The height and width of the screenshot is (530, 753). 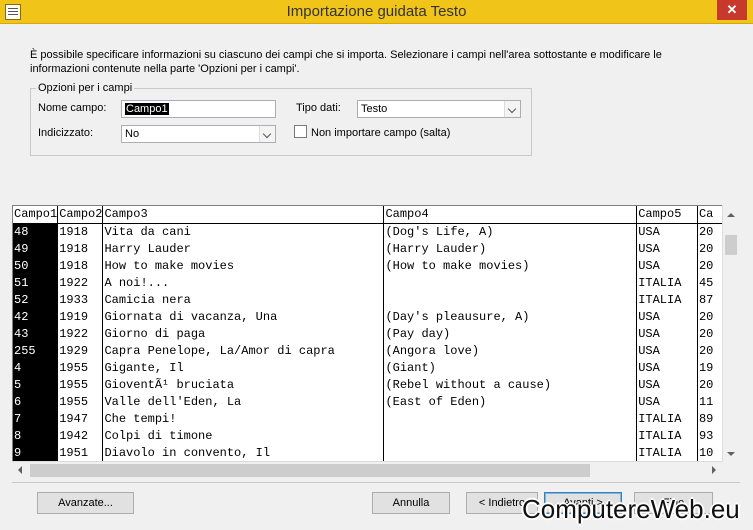 I want to click on cancel-button: Annulla, so click(x=411, y=503).